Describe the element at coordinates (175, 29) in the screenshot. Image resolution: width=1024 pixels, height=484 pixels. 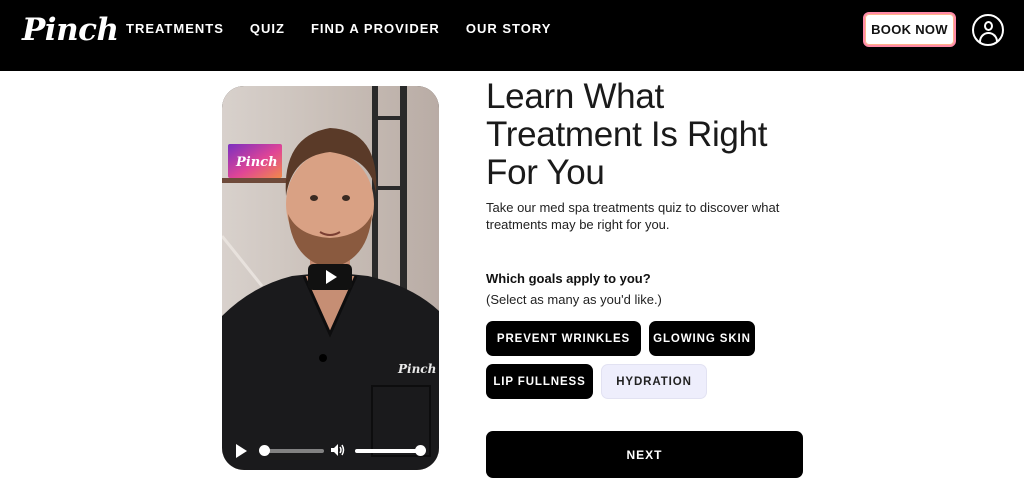
I see `nav-treatments: TREATMENTS` at that location.